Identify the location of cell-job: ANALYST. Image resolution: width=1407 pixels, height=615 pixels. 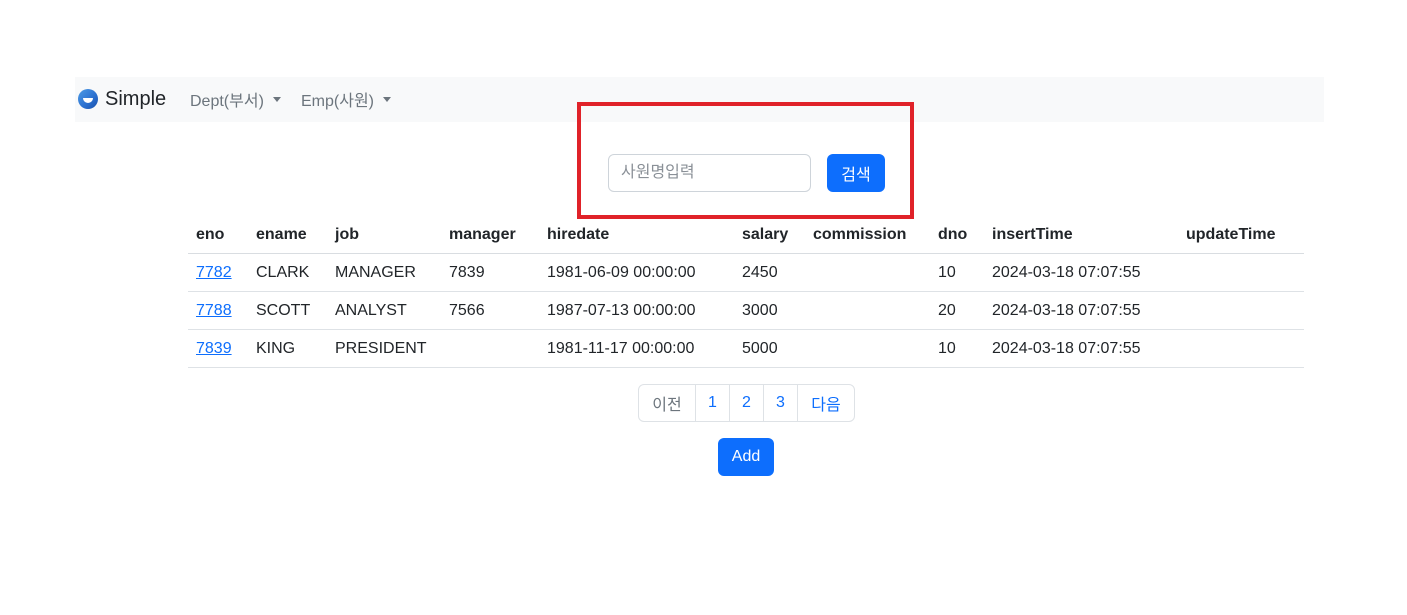
(384, 310).